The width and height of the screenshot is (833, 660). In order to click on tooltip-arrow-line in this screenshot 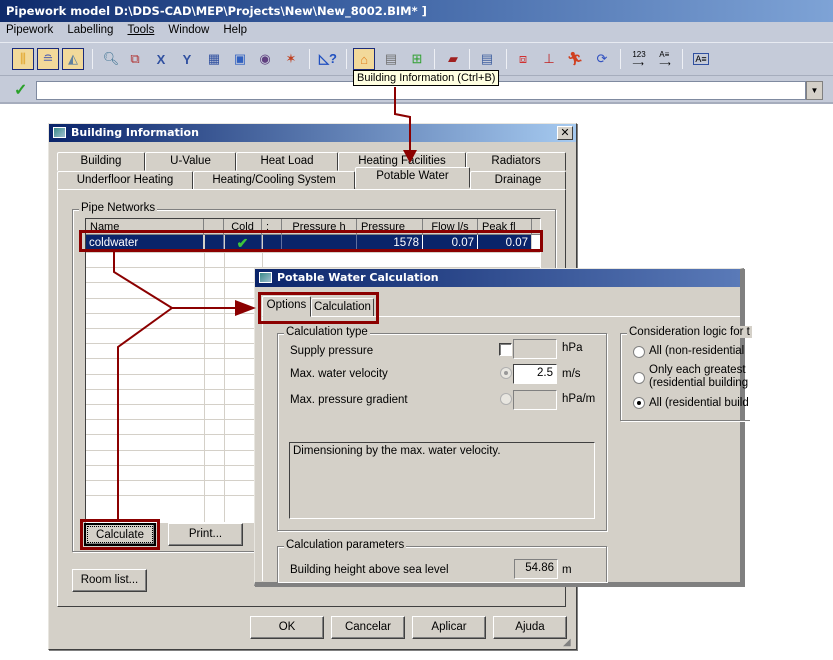, I will do `click(402, 119)`.